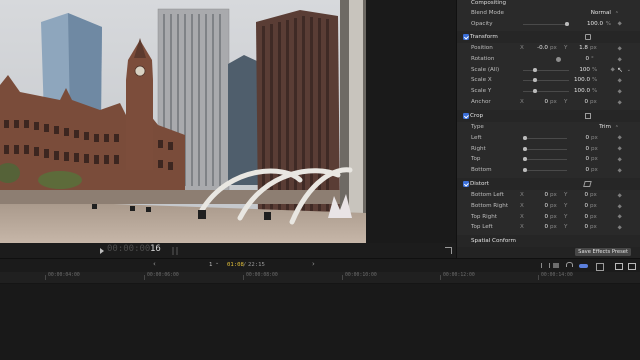 Image resolution: width=640 pixels, height=360 pixels. I want to click on ruler-label: 00:00:12:00, so click(459, 275).